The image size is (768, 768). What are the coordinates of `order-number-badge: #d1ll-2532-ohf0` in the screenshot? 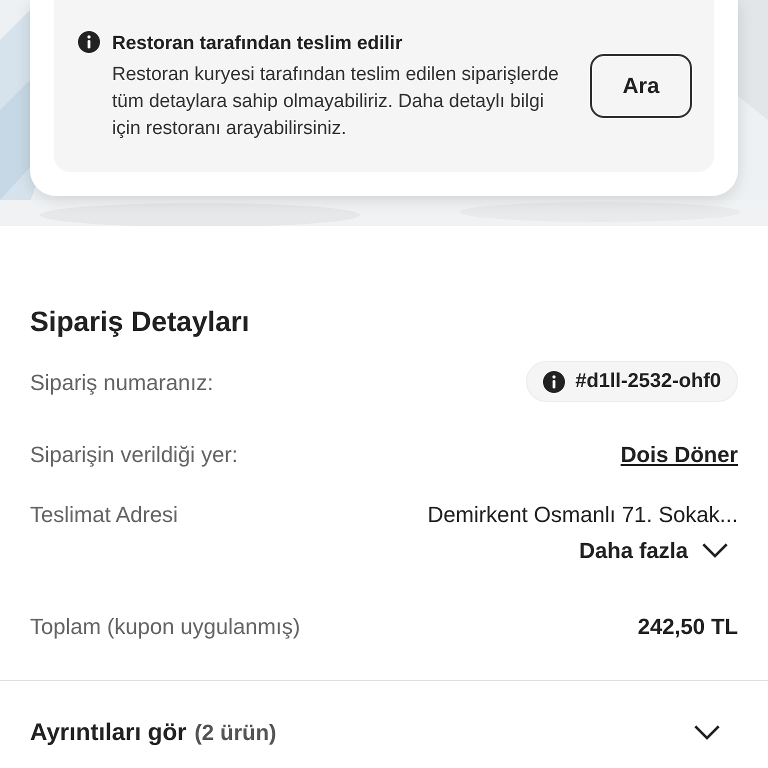 It's located at (632, 381).